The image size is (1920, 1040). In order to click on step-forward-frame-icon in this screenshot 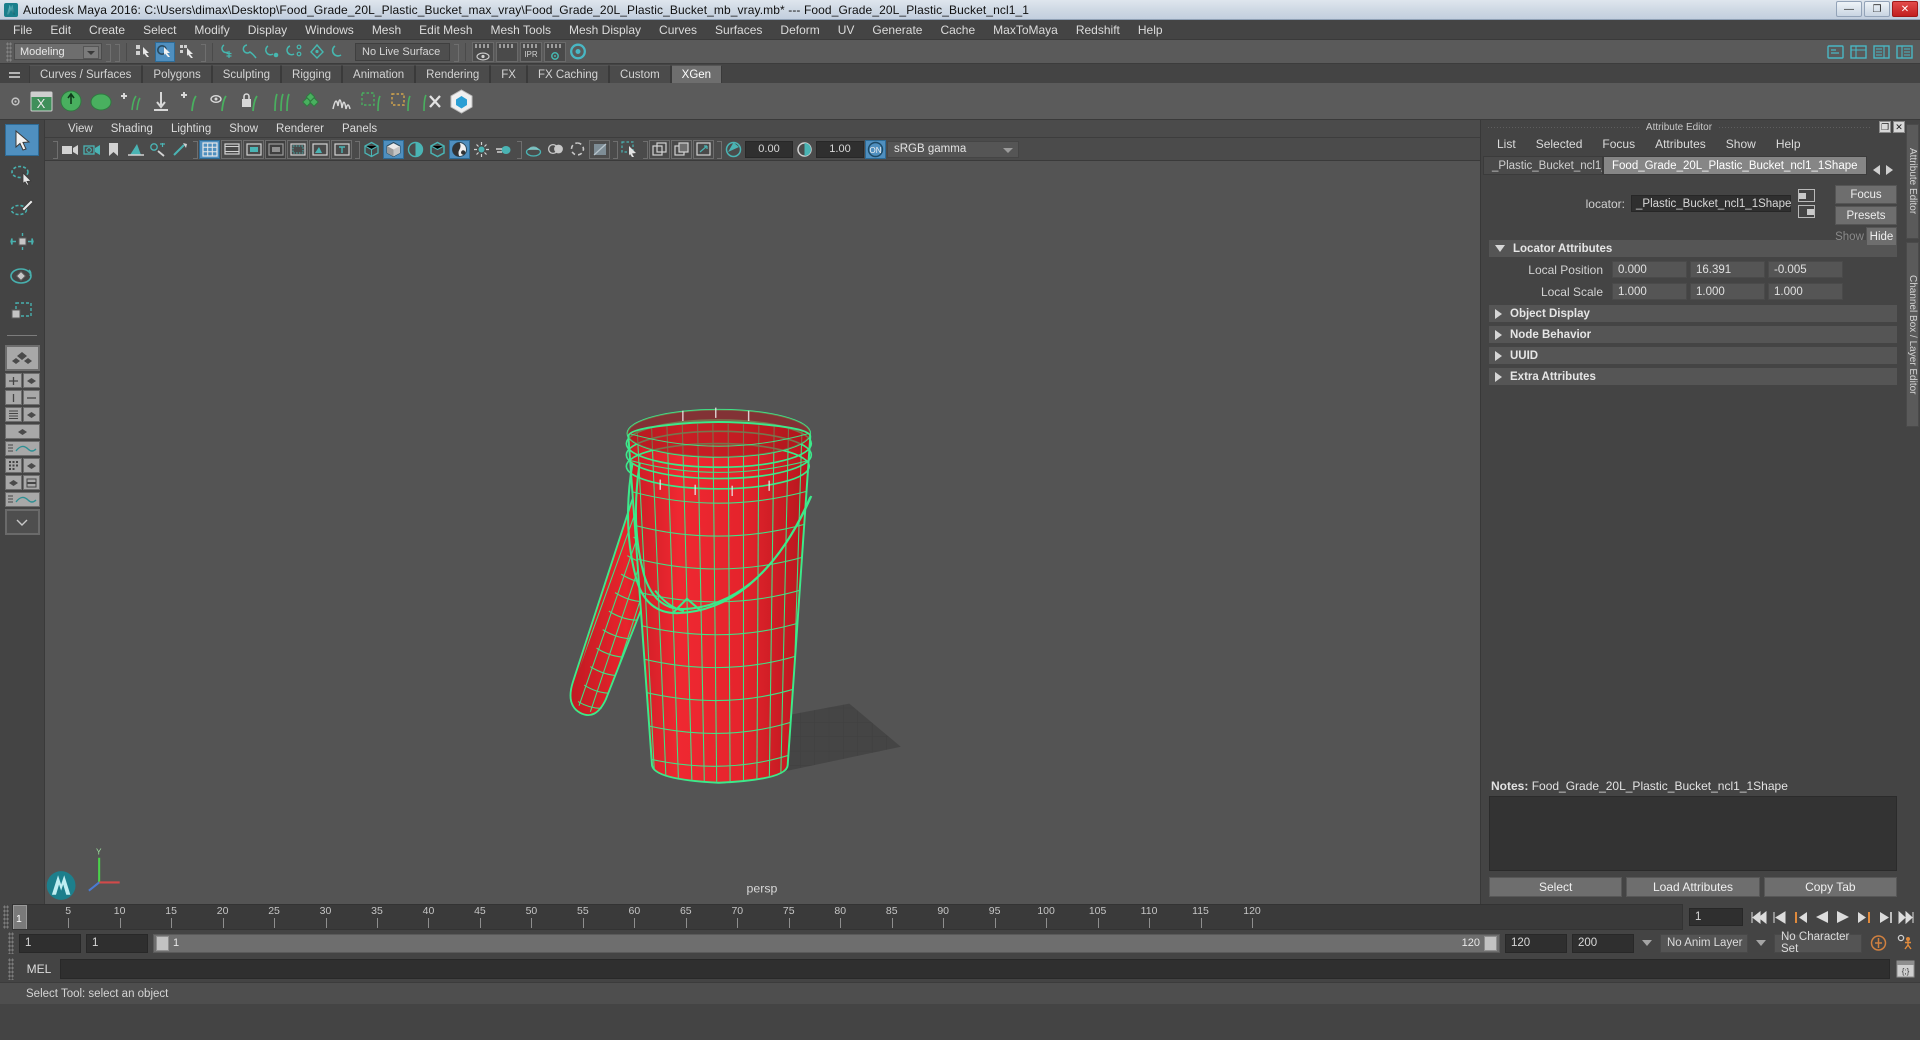, I will do `click(1864, 917)`.